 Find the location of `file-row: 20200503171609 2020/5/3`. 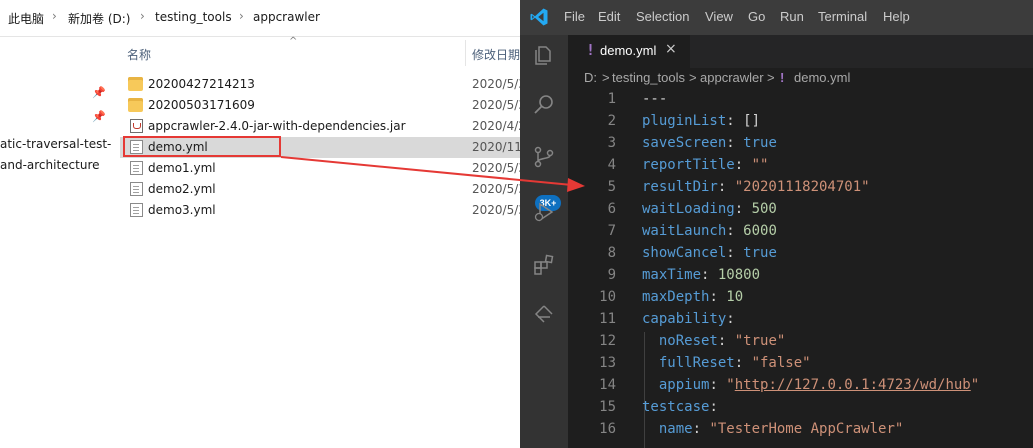

file-row: 20200503171609 2020/5/3 is located at coordinates (320, 105).